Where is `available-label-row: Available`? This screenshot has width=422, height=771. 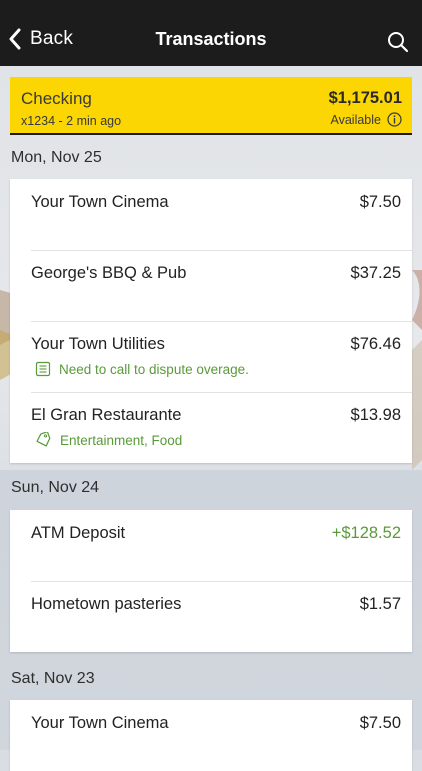
available-label-row: Available is located at coordinates (366, 119).